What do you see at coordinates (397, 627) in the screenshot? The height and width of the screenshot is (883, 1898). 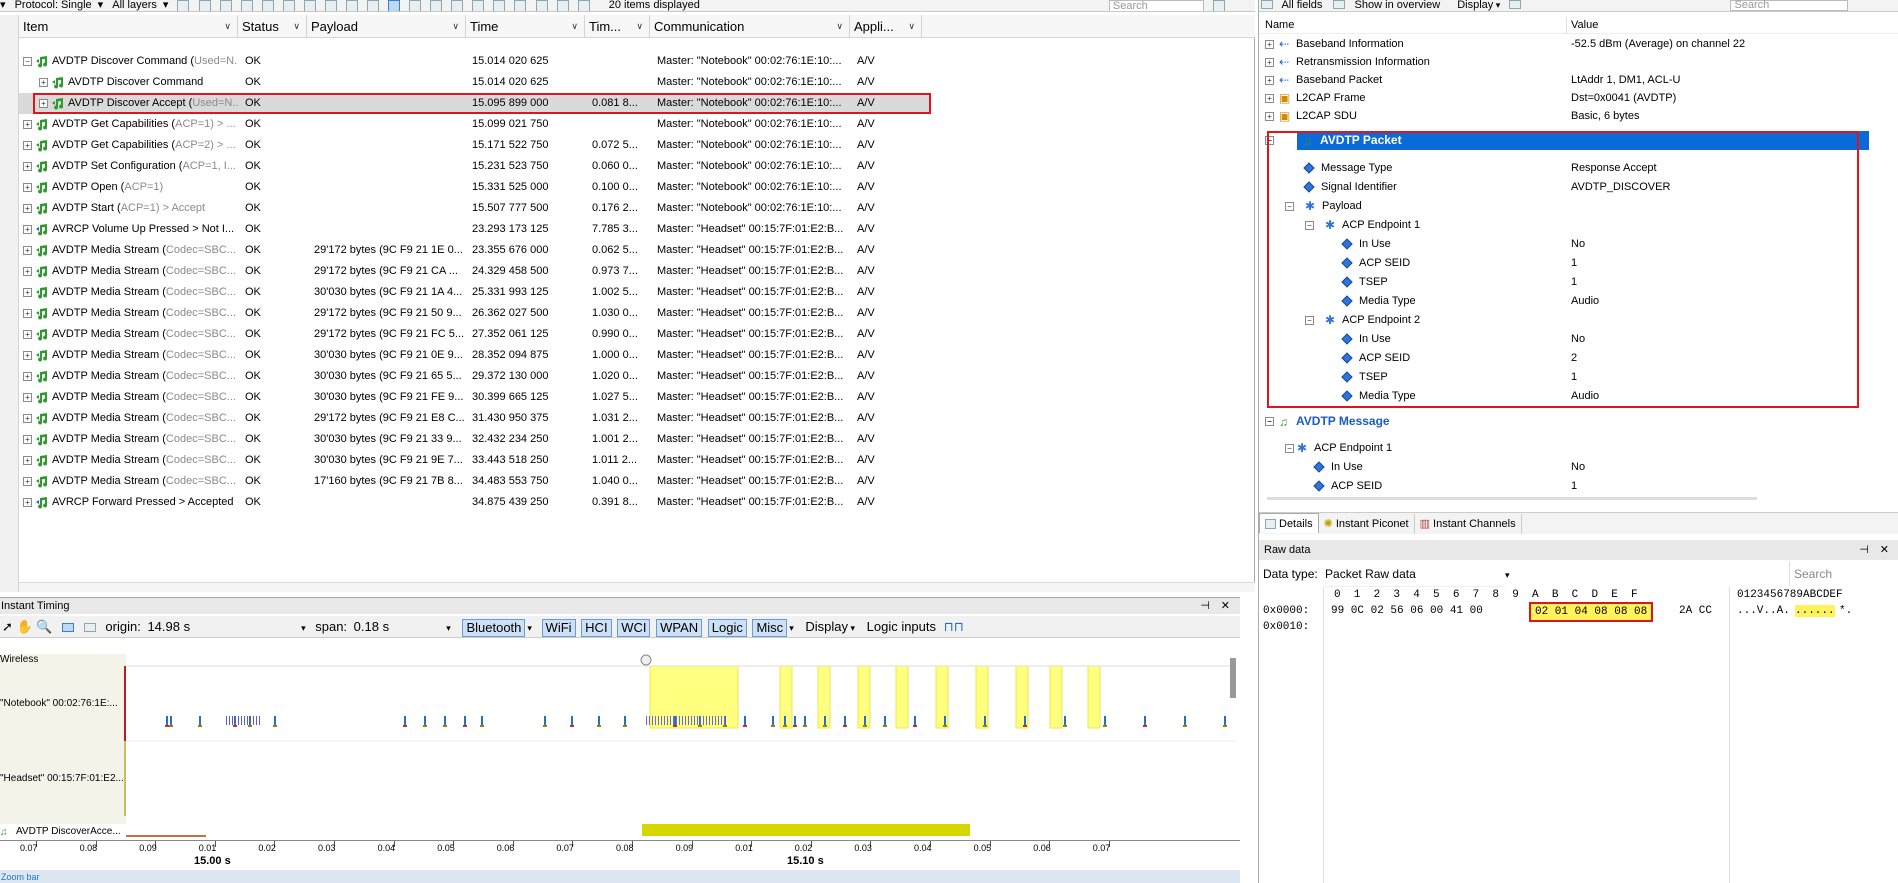 I see `span-input: 0.18 s` at bounding box center [397, 627].